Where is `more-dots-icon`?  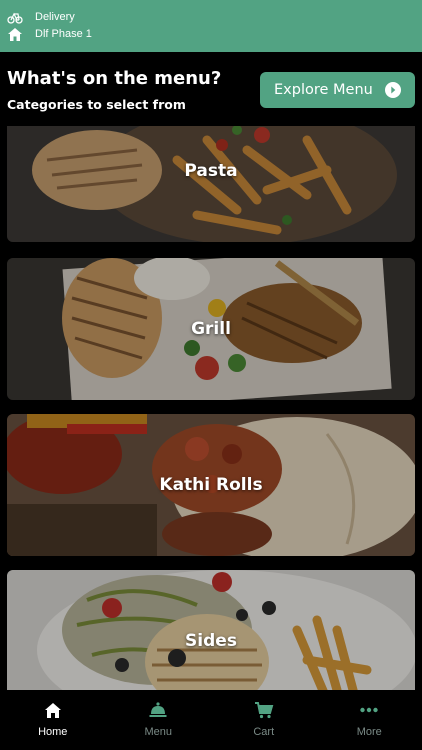 more-dots-icon is located at coordinates (369, 710).